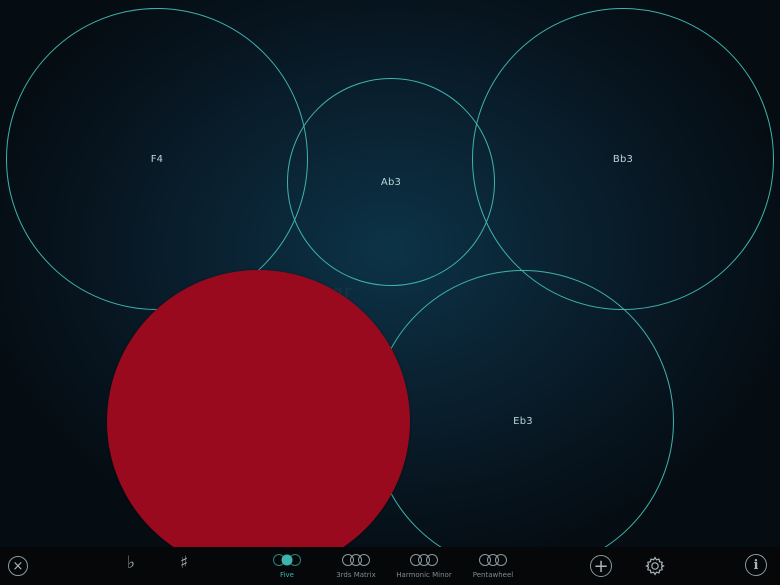 Image resolution: width=780 pixels, height=585 pixels. Describe the element at coordinates (424, 568) in the screenshot. I see `layout-tab-harmonic-minor: Harmonic Minor` at that location.